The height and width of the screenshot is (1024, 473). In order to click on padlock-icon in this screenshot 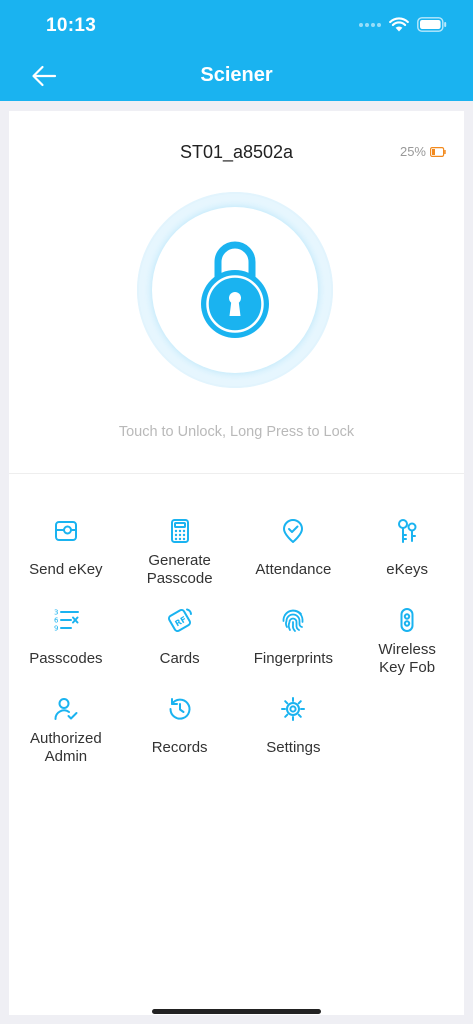, I will do `click(235, 289)`.